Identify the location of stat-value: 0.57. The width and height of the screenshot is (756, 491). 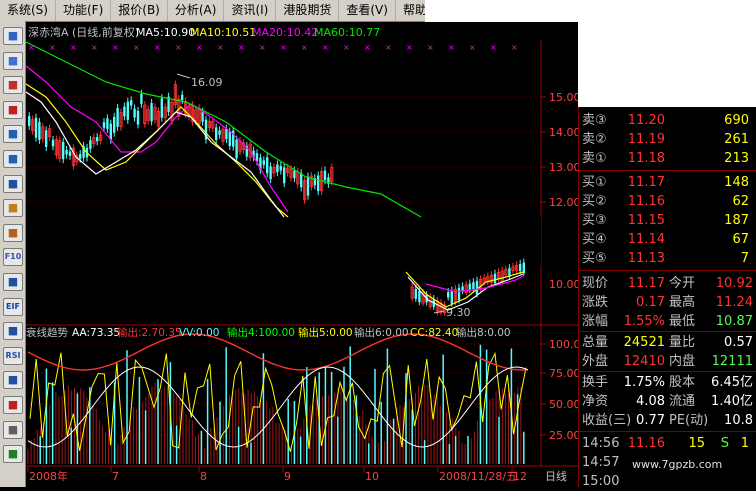
(738, 342).